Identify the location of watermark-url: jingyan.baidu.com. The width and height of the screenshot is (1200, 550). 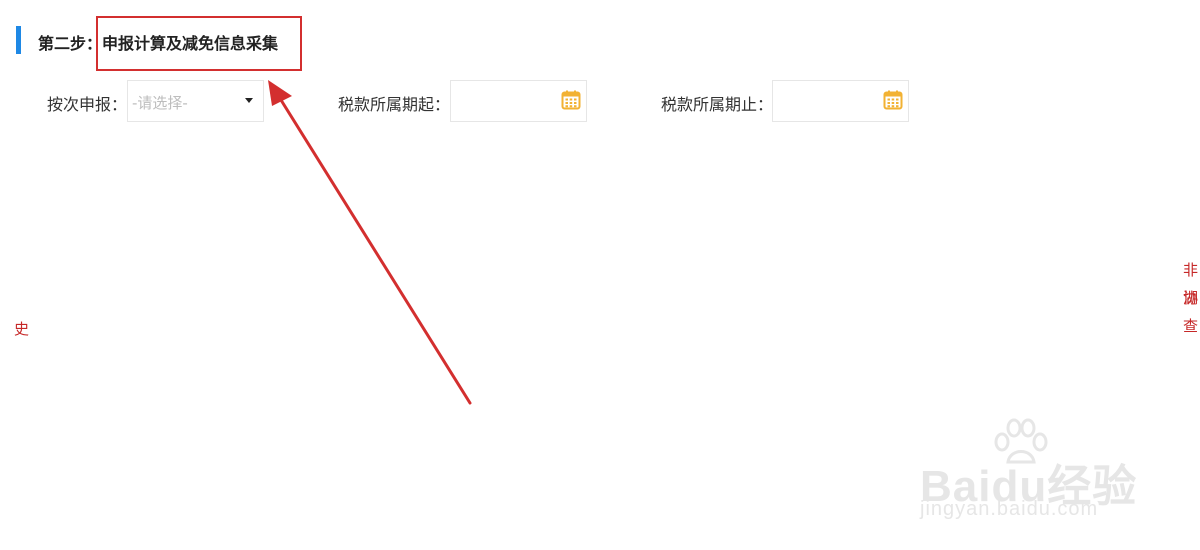
(1009, 509).